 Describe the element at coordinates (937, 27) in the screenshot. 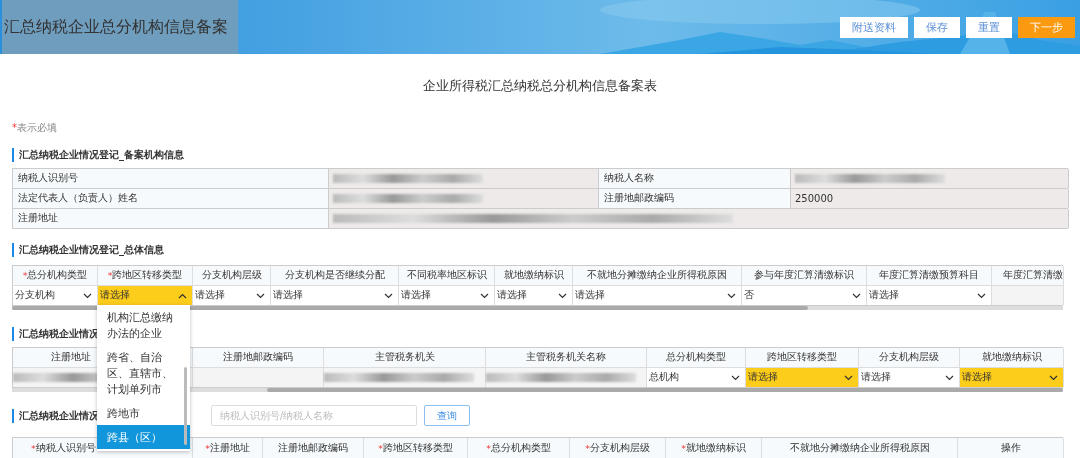

I see `header-button: 保存` at that location.